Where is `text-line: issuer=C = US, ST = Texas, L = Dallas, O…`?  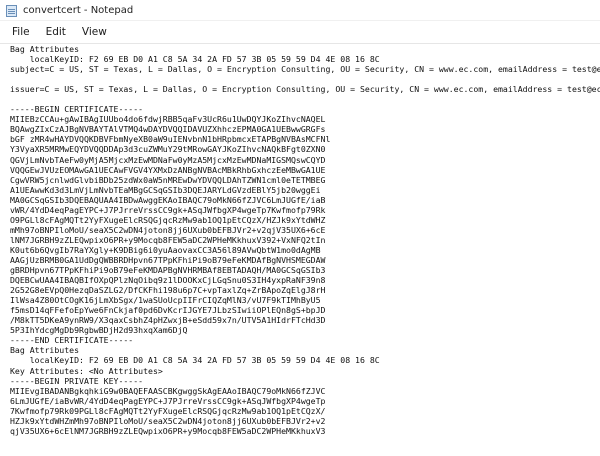
text-line: issuer=C = US, ST = Texas, L = Dallas, O… is located at coordinates (305, 89).